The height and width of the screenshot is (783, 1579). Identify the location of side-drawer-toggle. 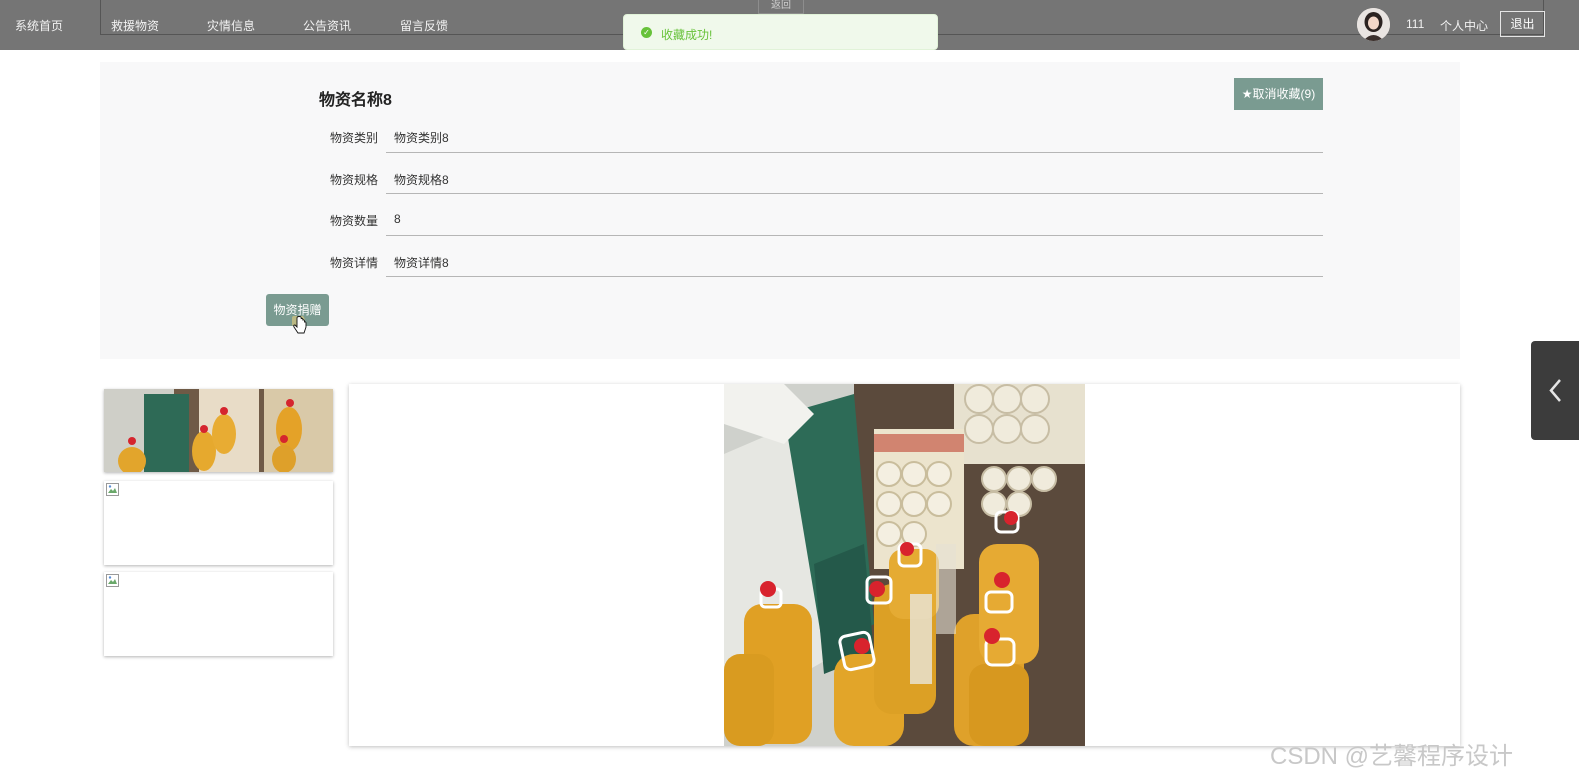
(1555, 390).